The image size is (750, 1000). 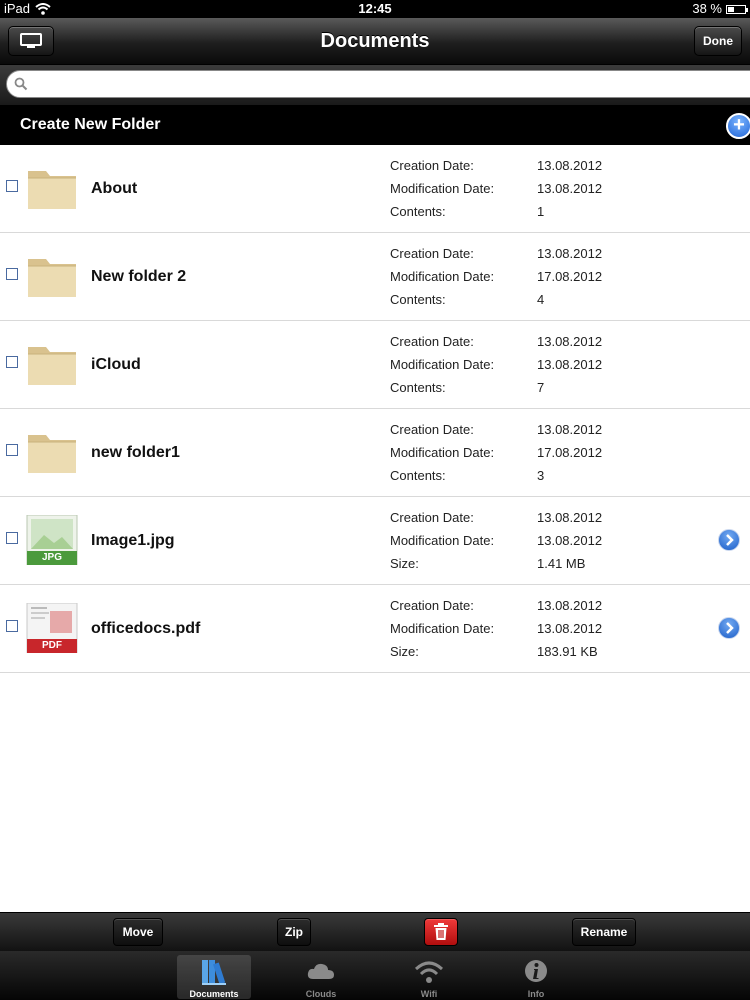 I want to click on info-icon, so click(x=536, y=971).